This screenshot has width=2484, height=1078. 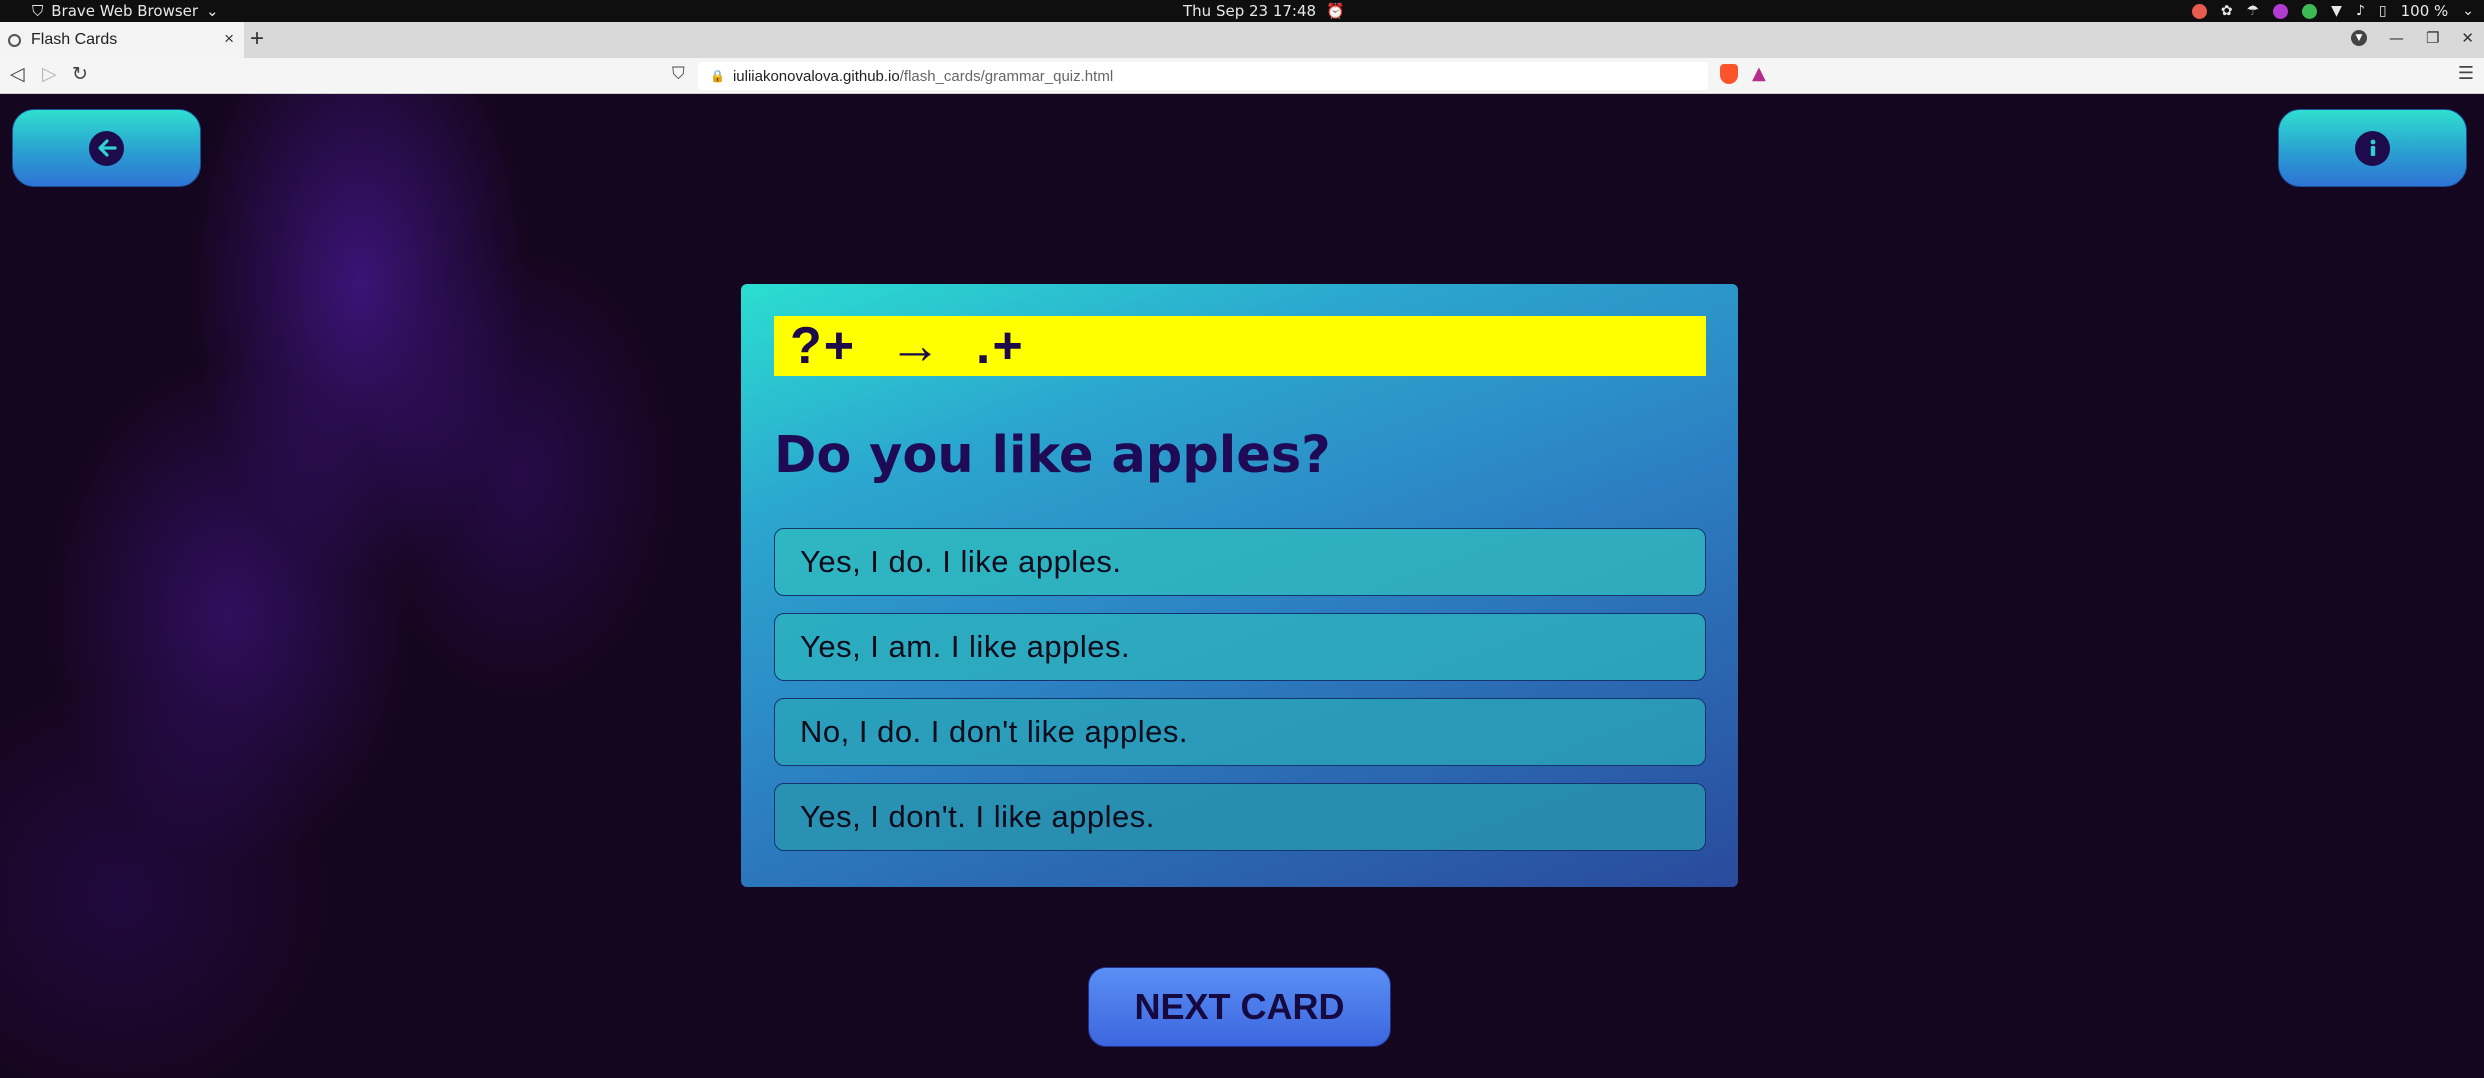 I want to click on info-button, so click(x=2372, y=148).